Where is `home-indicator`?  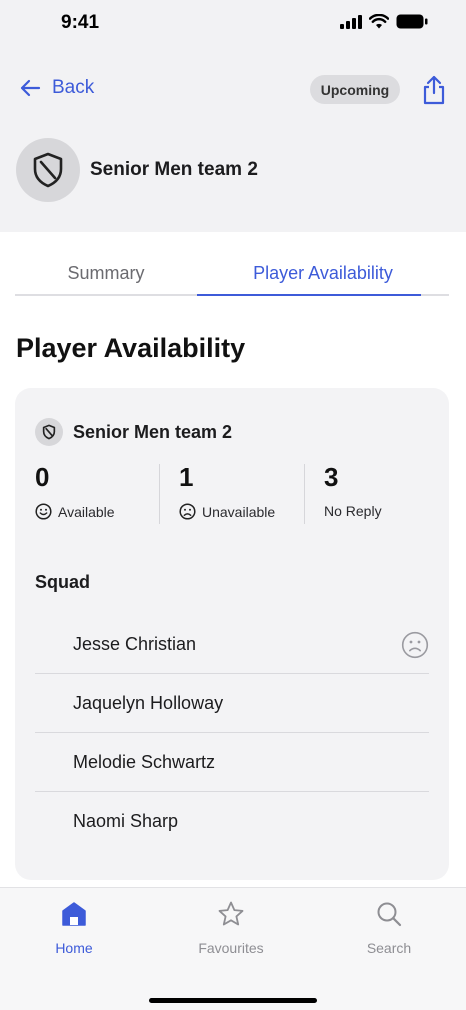 home-indicator is located at coordinates (233, 1000).